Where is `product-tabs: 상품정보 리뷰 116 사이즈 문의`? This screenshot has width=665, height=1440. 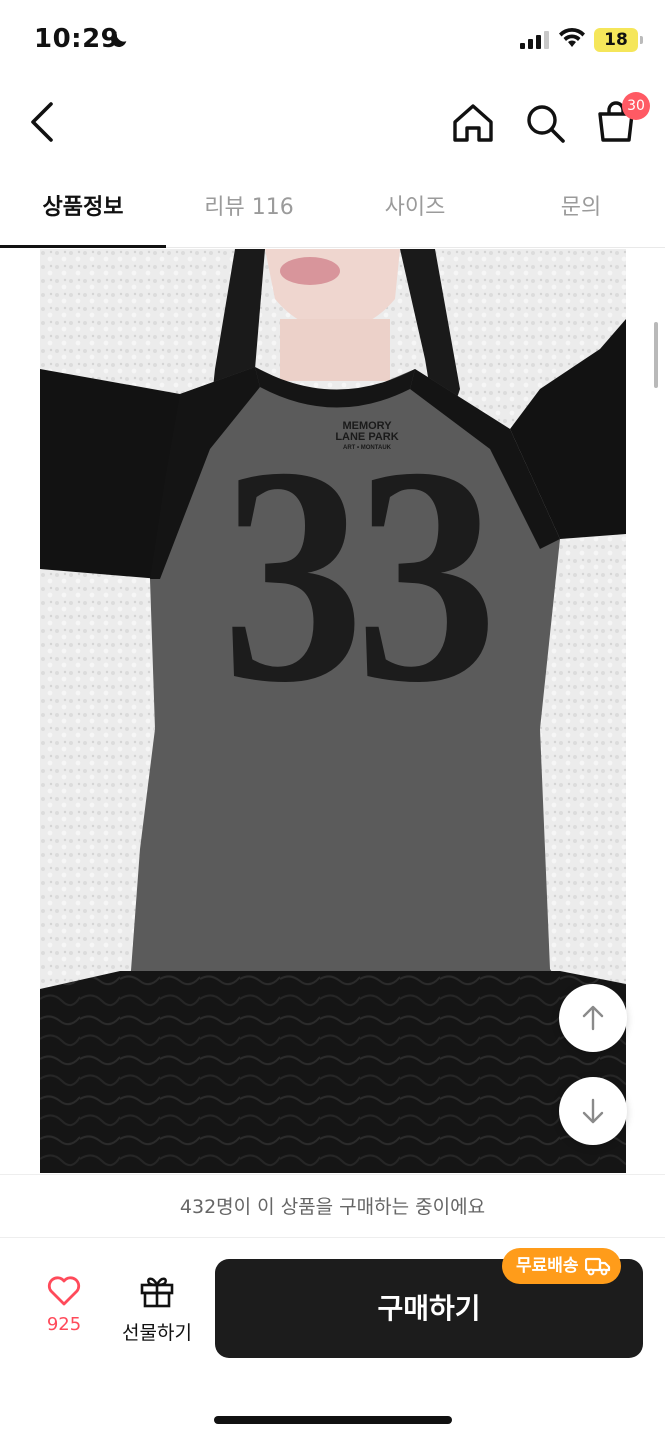 product-tabs: 상품정보 리뷰 116 사이즈 문의 is located at coordinates (332, 208).